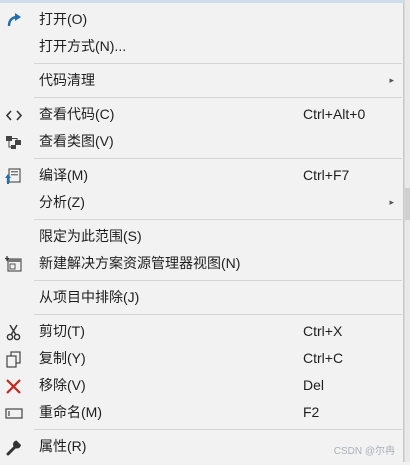 The width and height of the screenshot is (410, 465). I want to click on menu-item-remove: 移除(V) Del, so click(202, 385).